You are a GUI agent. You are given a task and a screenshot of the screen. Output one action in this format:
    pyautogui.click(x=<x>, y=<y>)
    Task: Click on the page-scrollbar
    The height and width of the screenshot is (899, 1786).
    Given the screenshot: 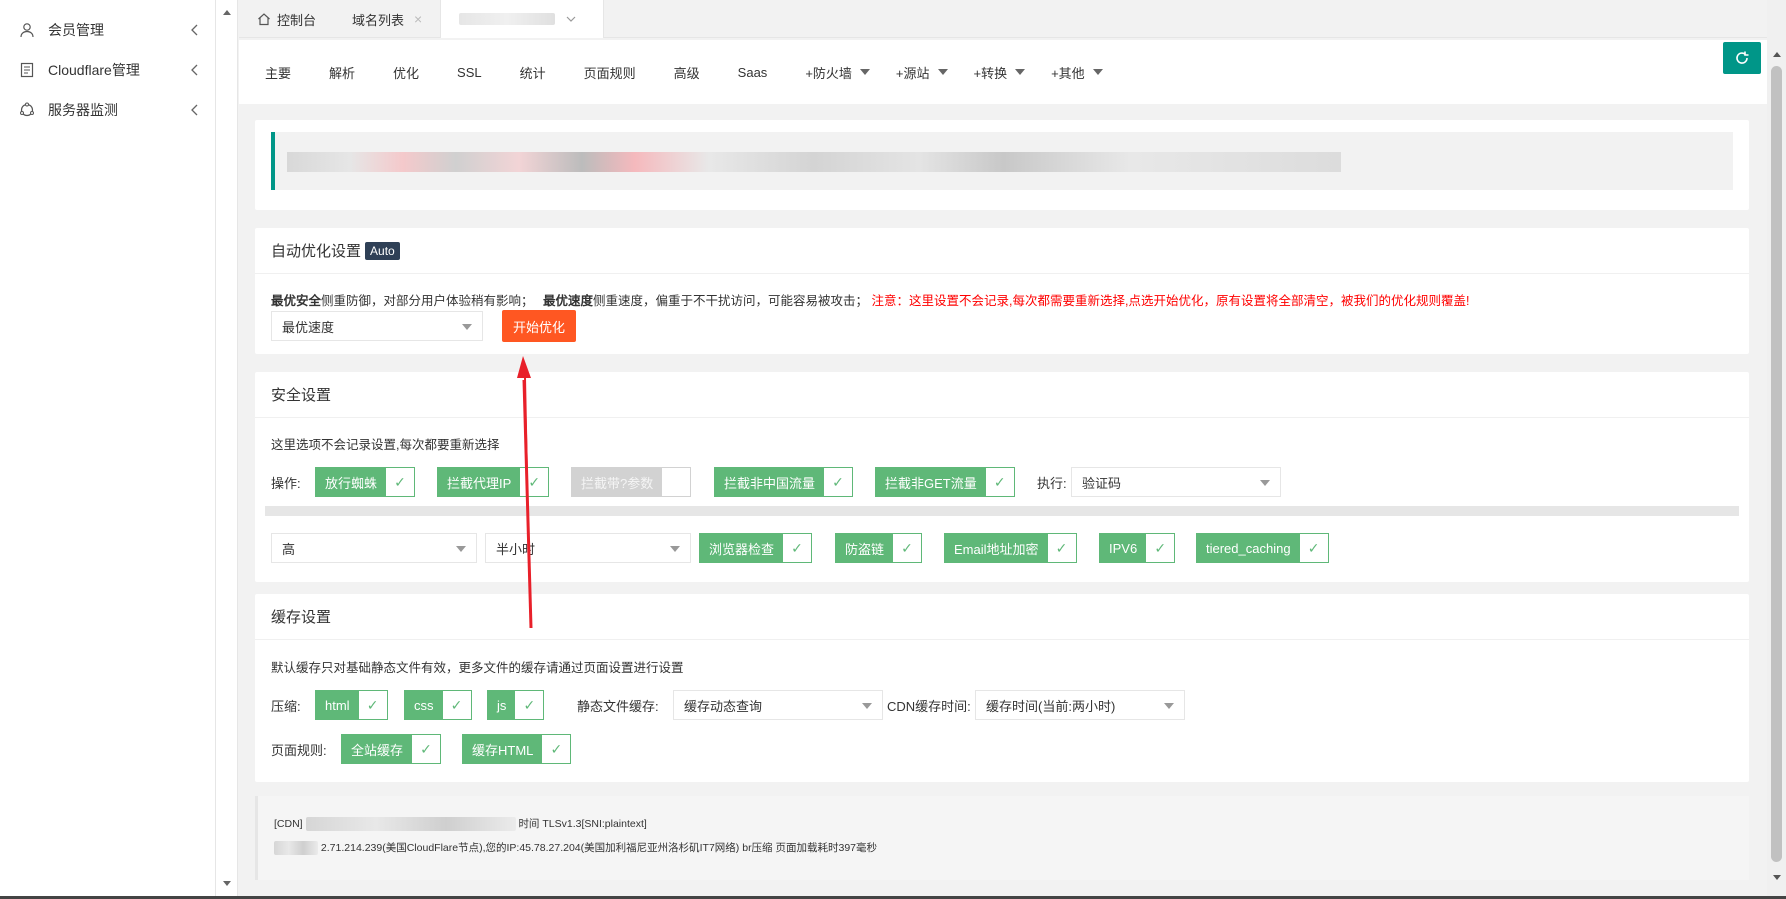 What is the action you would take?
    pyautogui.click(x=1776, y=449)
    